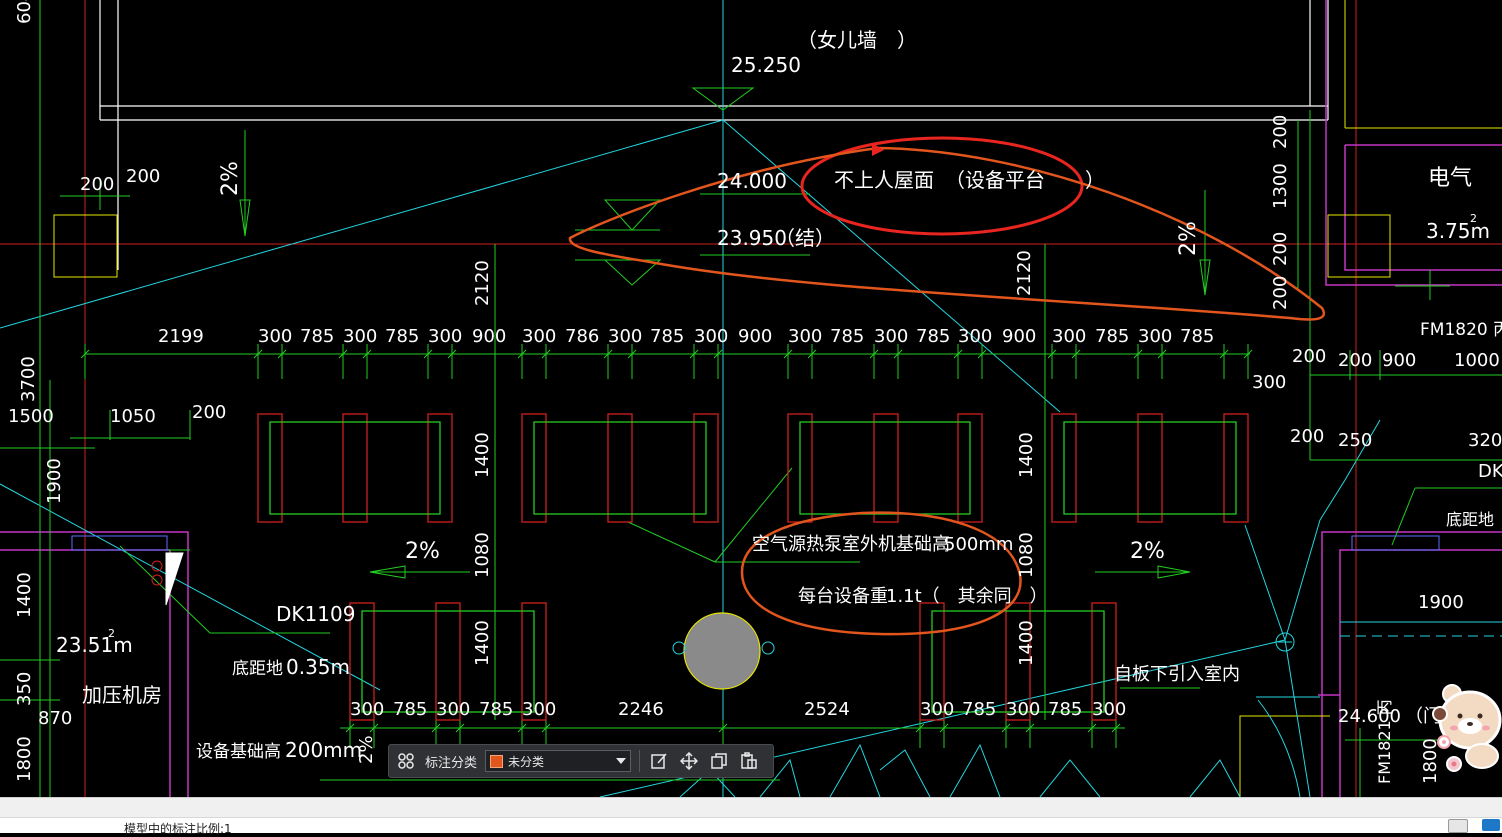  I want to click on roof-callout-b: （设备平台 ）, so click(1025, 180).